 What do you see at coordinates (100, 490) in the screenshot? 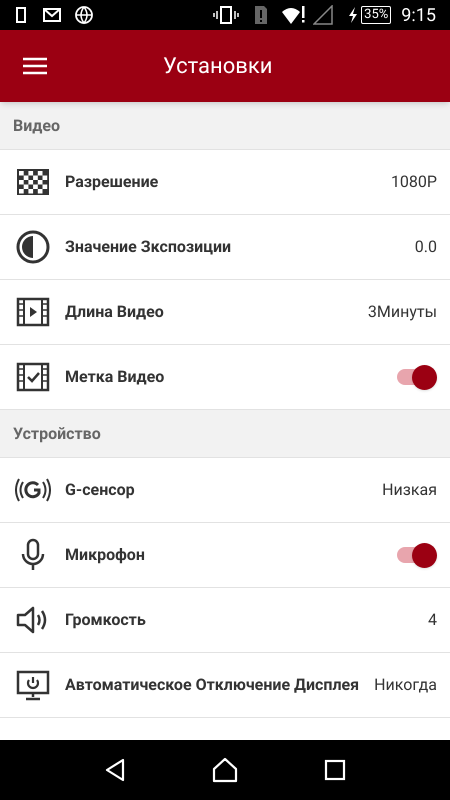
I see `setting-label: G-сенсор` at bounding box center [100, 490].